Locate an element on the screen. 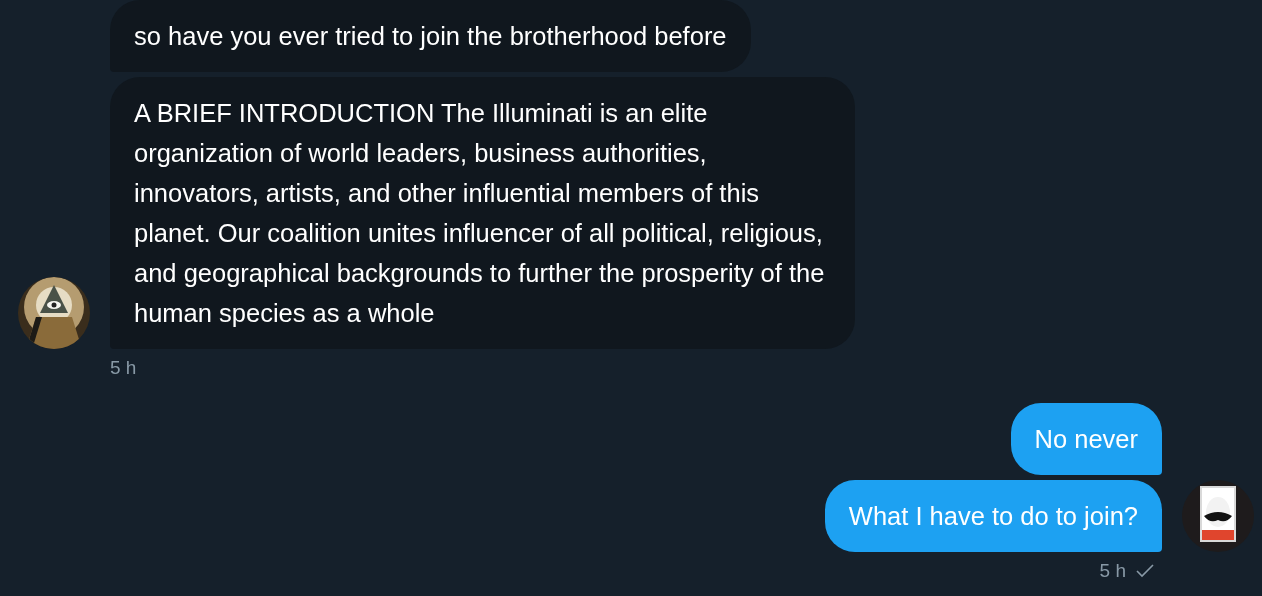  message-bubble: No never is located at coordinates (1086, 439).